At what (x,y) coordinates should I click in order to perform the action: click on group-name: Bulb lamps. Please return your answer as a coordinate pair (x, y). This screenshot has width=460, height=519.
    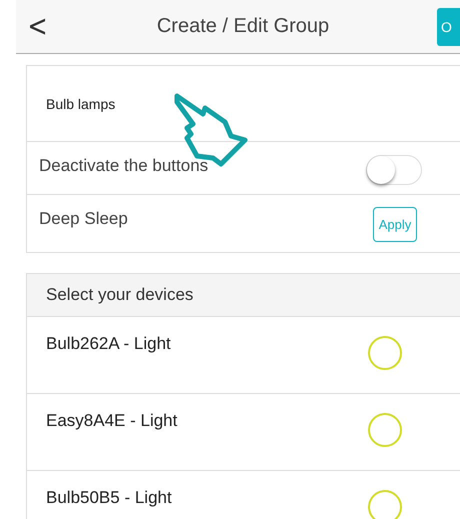
    Looking at the image, I should click on (81, 104).